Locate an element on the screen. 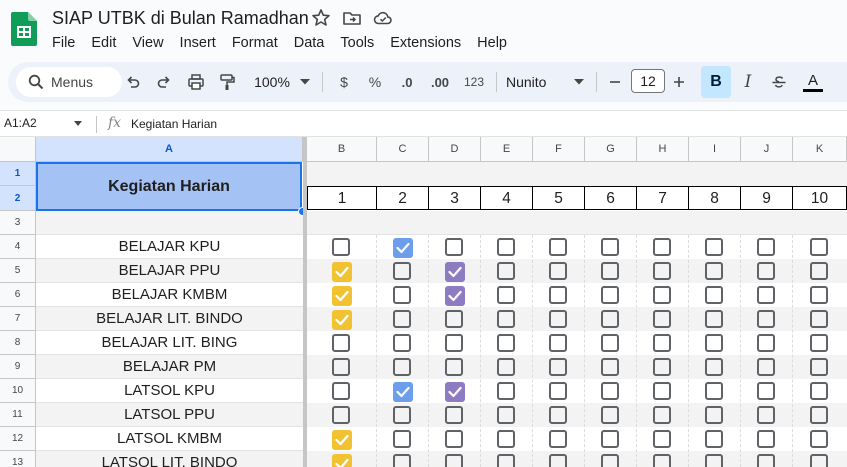  task-label: BELAJAR KPU is located at coordinates (169, 247).